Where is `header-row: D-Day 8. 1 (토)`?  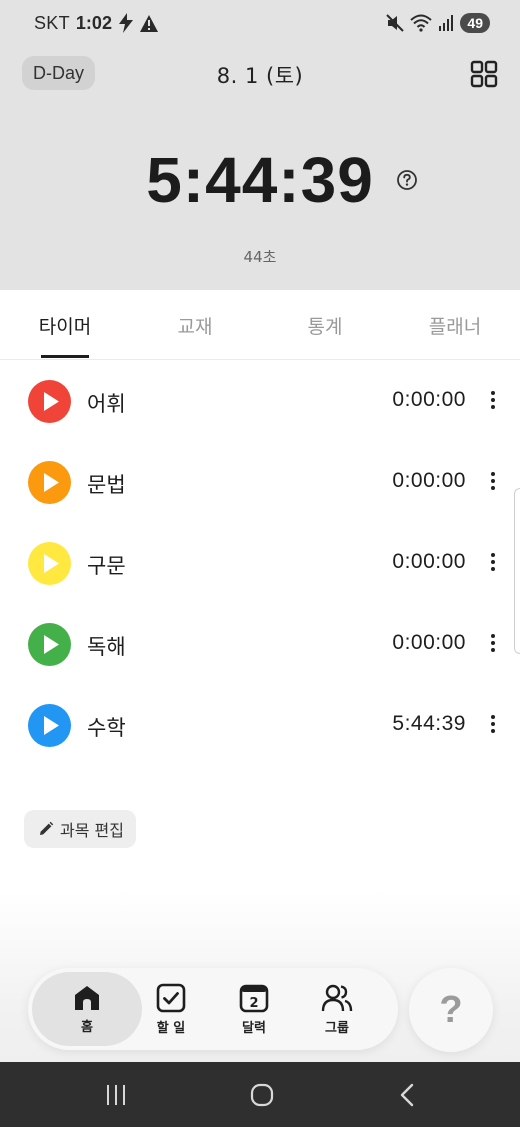
header-row: D-Day 8. 1 (토) is located at coordinates (260, 75).